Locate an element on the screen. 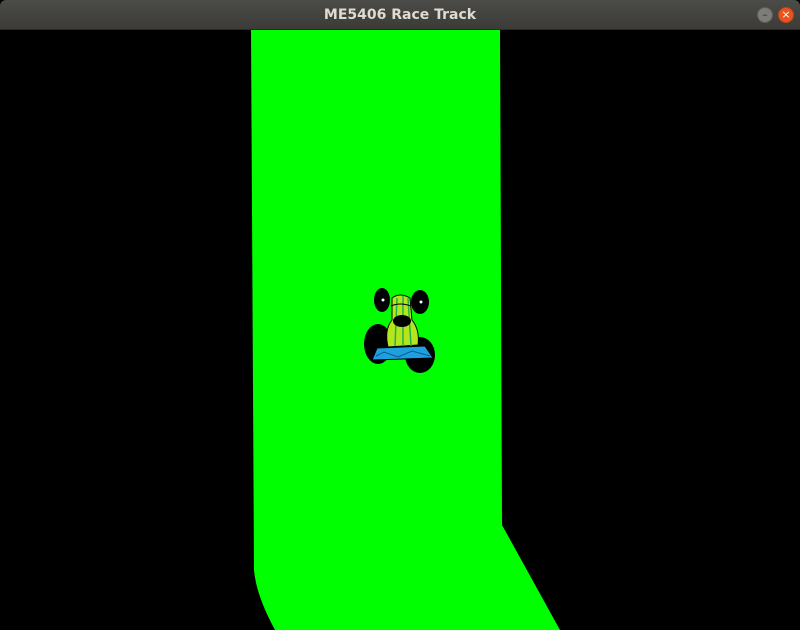  window-title: ME5406 Race Track is located at coordinates (400, 15).